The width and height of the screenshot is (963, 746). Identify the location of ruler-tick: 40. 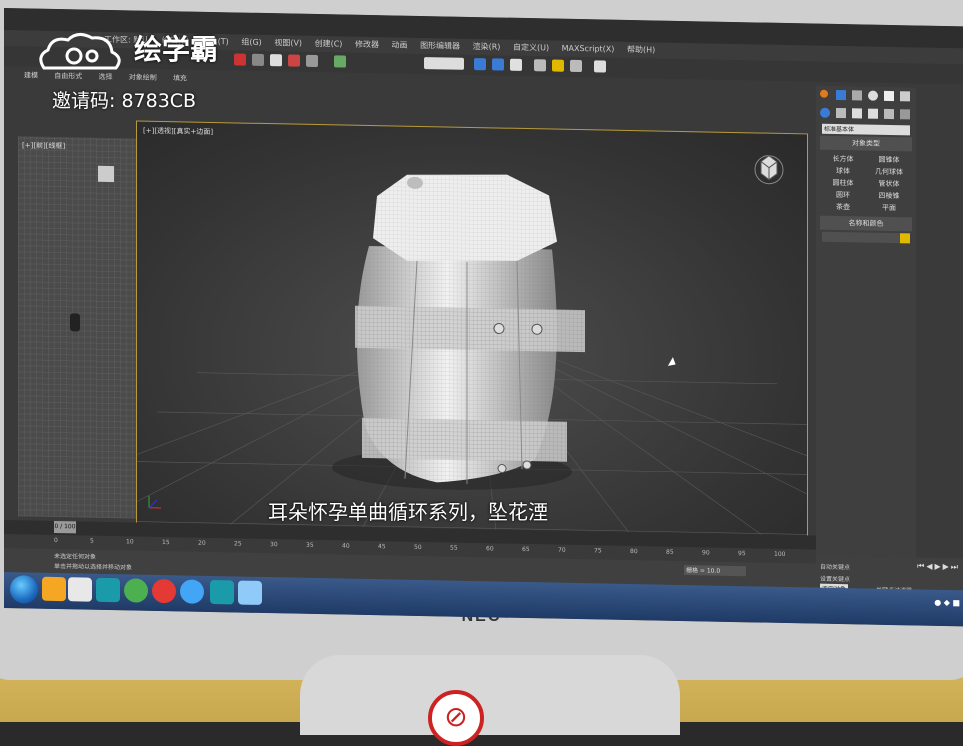
(346, 545).